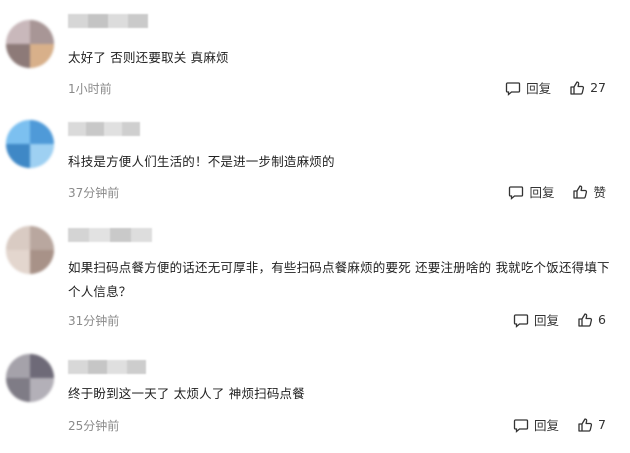  What do you see at coordinates (201, 161) in the screenshot?
I see `comment-text: 科技是方便人们生活的！不是进一步制造麻烦的` at bounding box center [201, 161].